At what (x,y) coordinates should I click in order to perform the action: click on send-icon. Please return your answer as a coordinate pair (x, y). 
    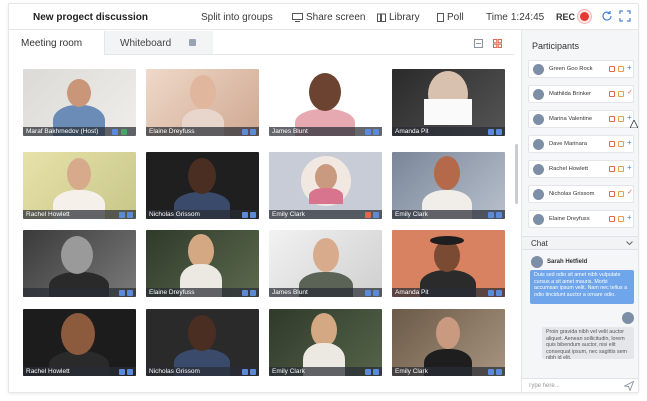
    Looking at the image, I should click on (629, 386).